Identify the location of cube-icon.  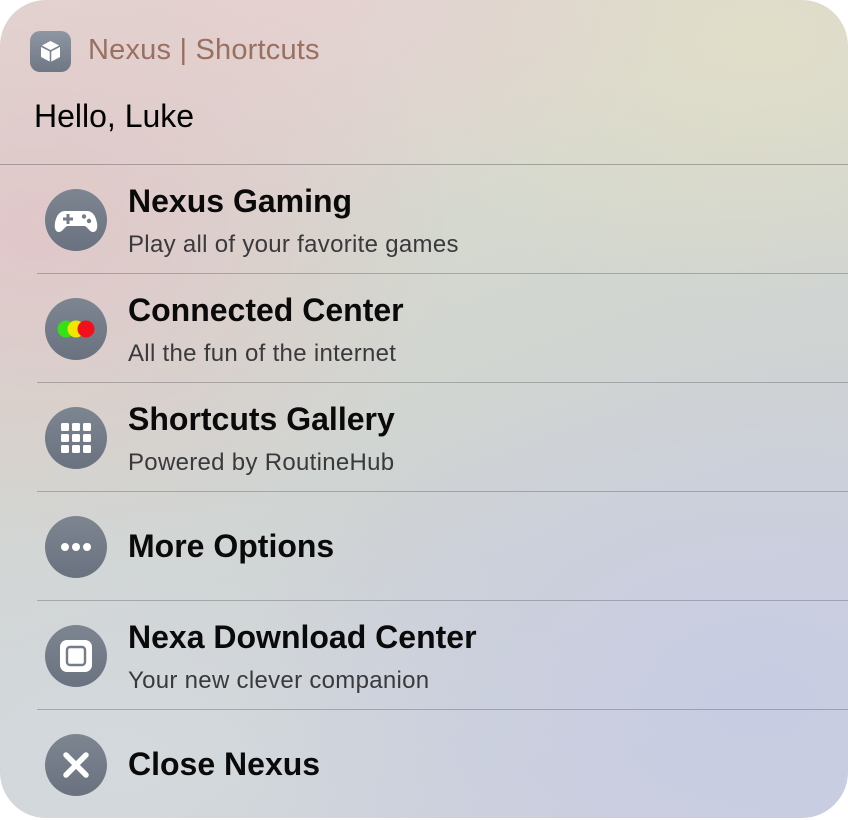
(50, 51).